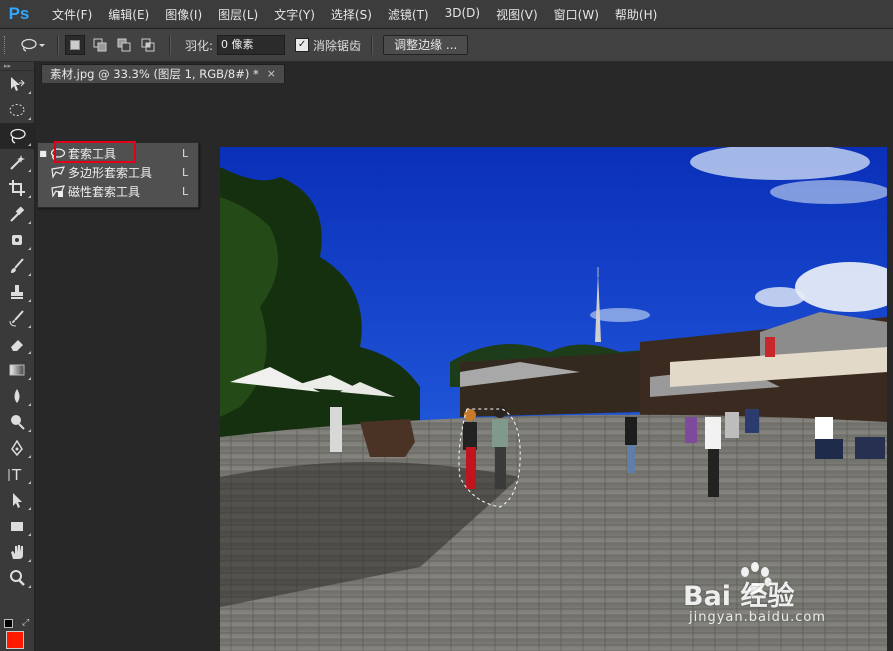  What do you see at coordinates (104, 192) in the screenshot?
I see `flyout-item-label: 磁性套索工具` at bounding box center [104, 192].